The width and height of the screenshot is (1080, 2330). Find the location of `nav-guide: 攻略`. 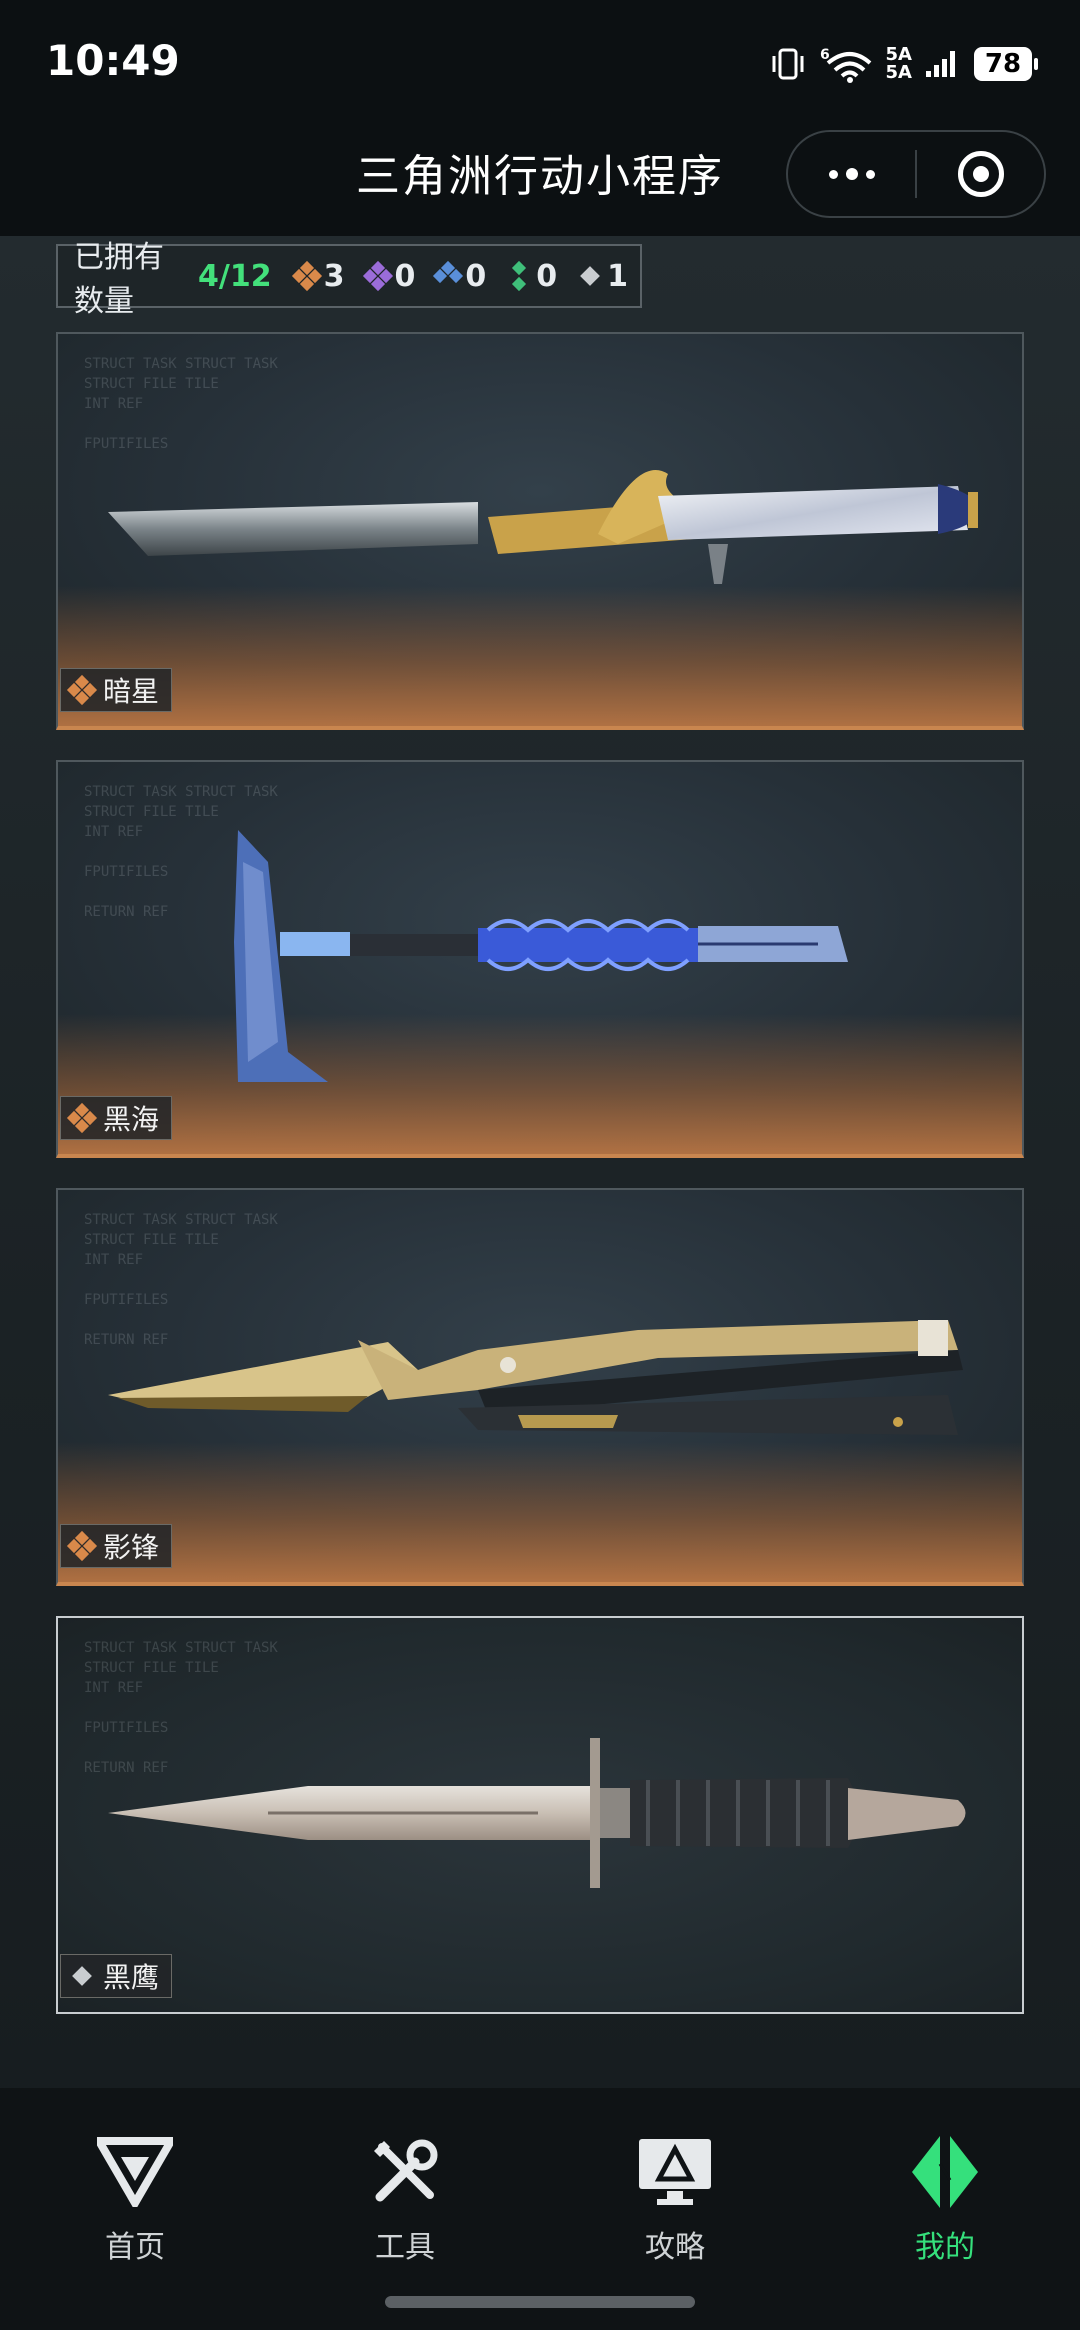

nav-guide: 攻略 is located at coordinates (675, 2199).